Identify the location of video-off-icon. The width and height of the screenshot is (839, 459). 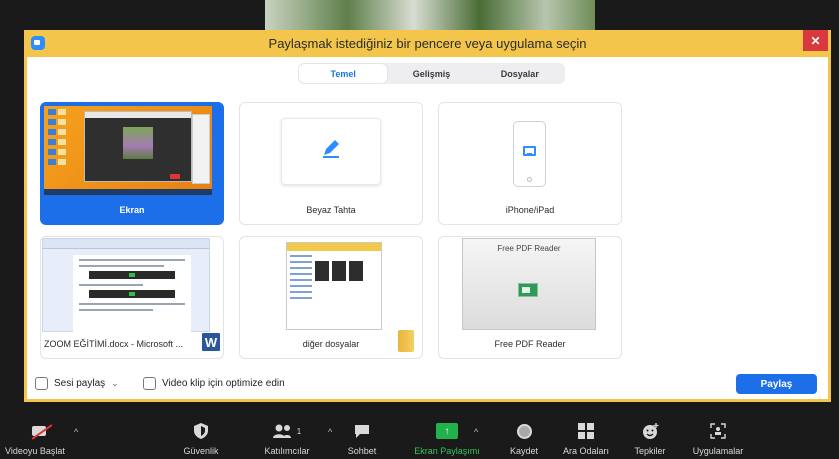
(42, 431).